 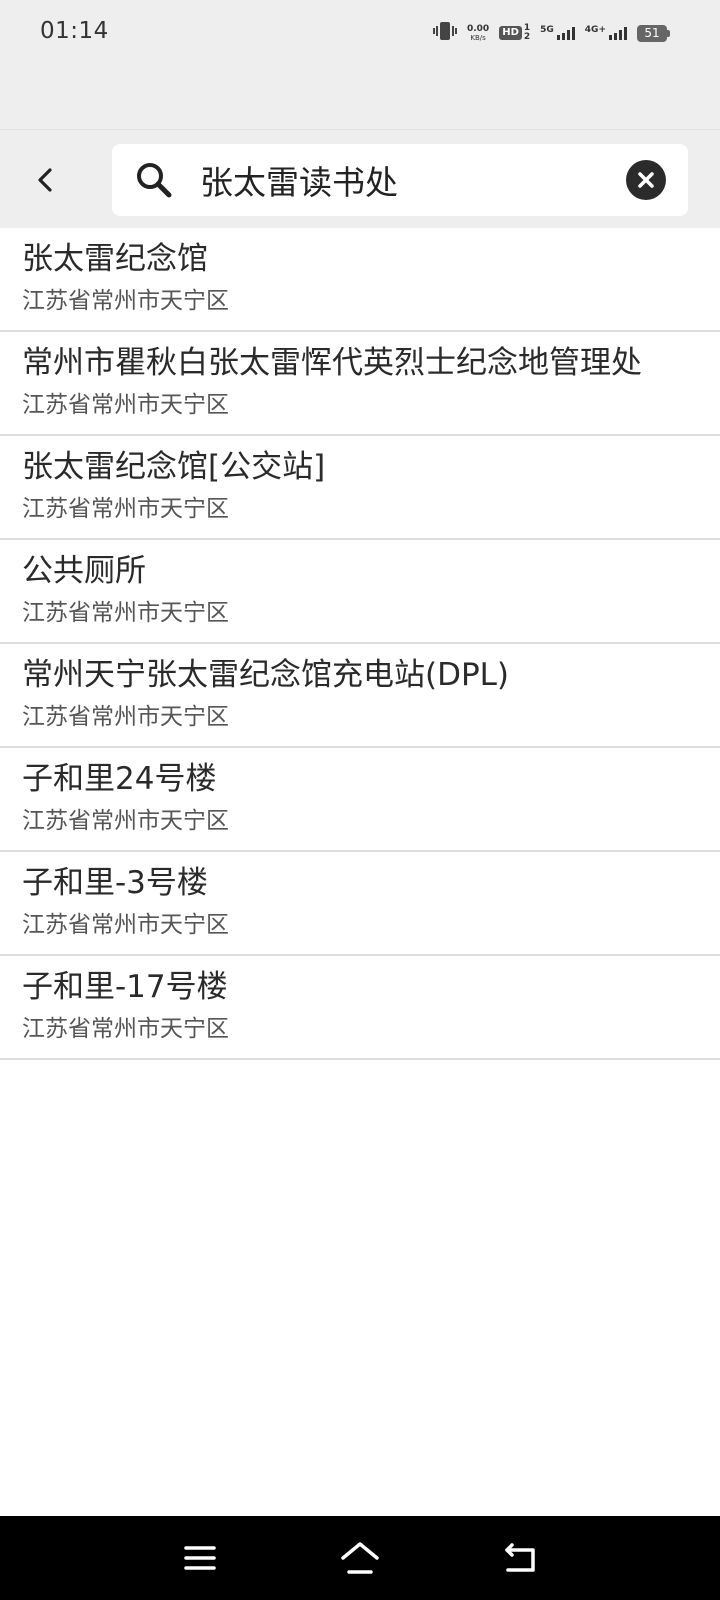 I want to click on list-item: 子和里-3号楼 江苏省常州市天宁区, so click(x=360, y=904).